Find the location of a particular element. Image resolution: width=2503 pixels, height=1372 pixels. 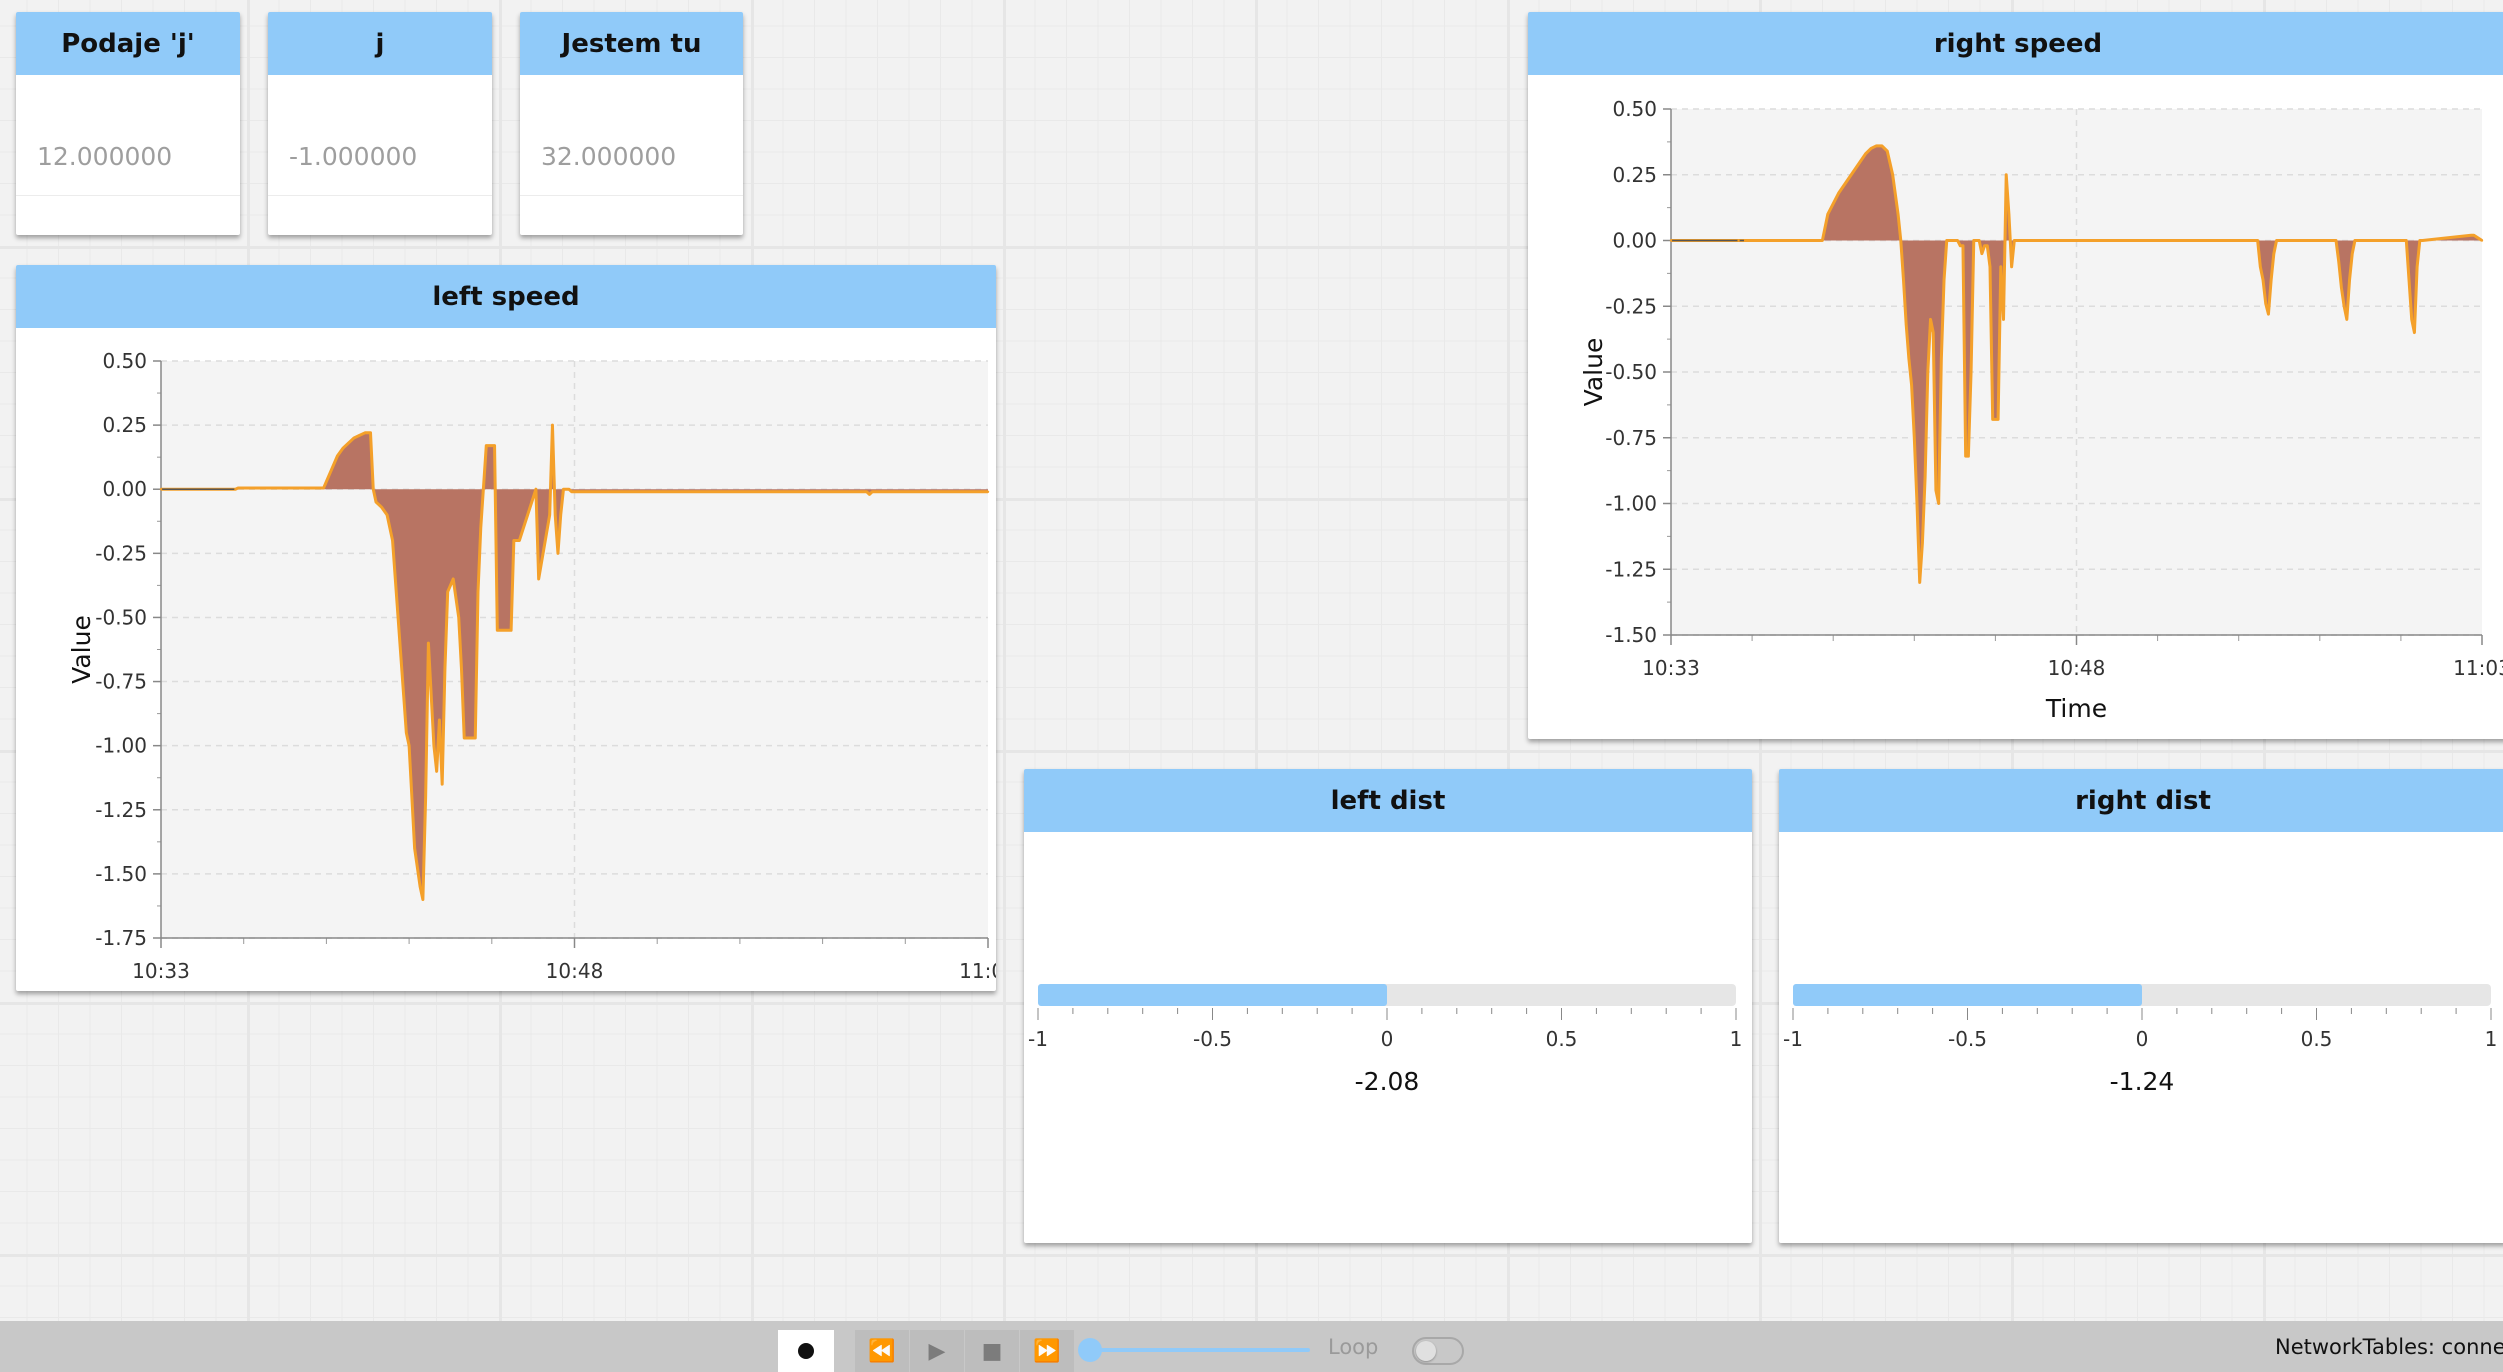

loop-toggle is located at coordinates (1438, 1351).